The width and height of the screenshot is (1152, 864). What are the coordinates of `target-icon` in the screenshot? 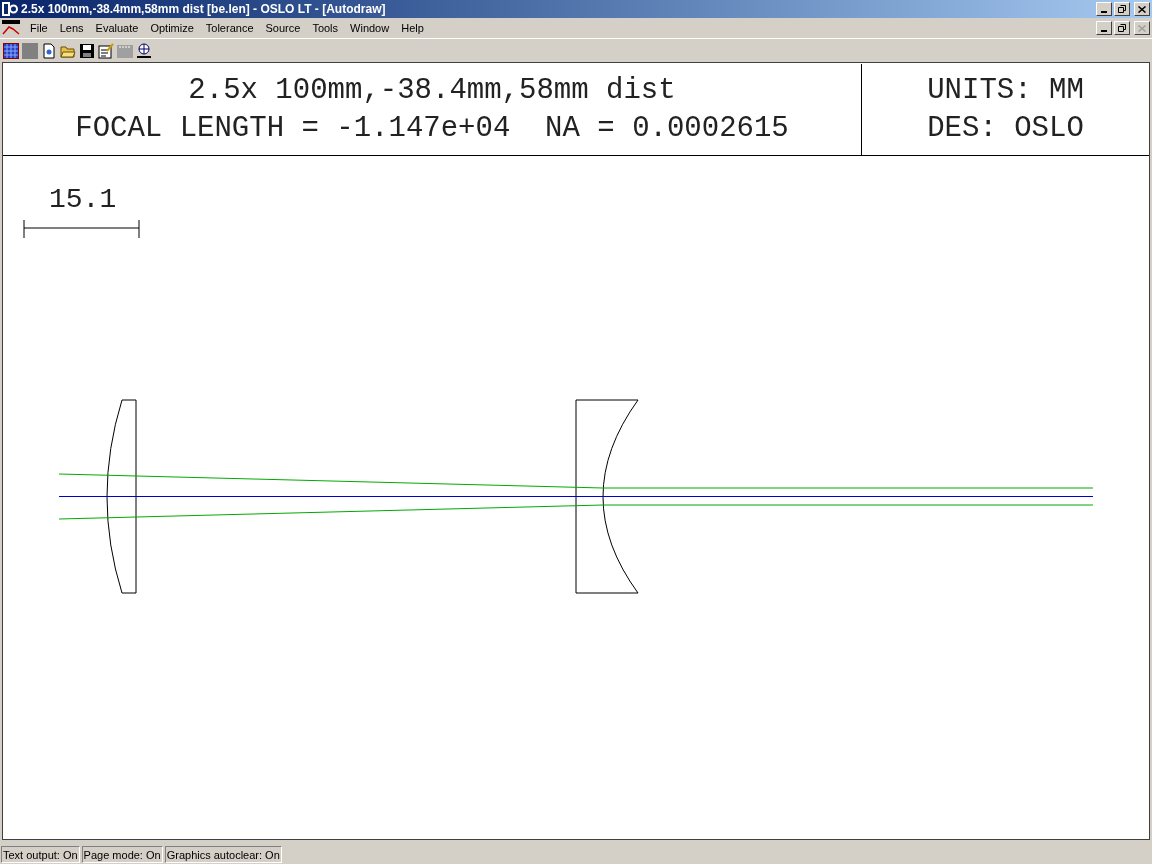 It's located at (144, 50).